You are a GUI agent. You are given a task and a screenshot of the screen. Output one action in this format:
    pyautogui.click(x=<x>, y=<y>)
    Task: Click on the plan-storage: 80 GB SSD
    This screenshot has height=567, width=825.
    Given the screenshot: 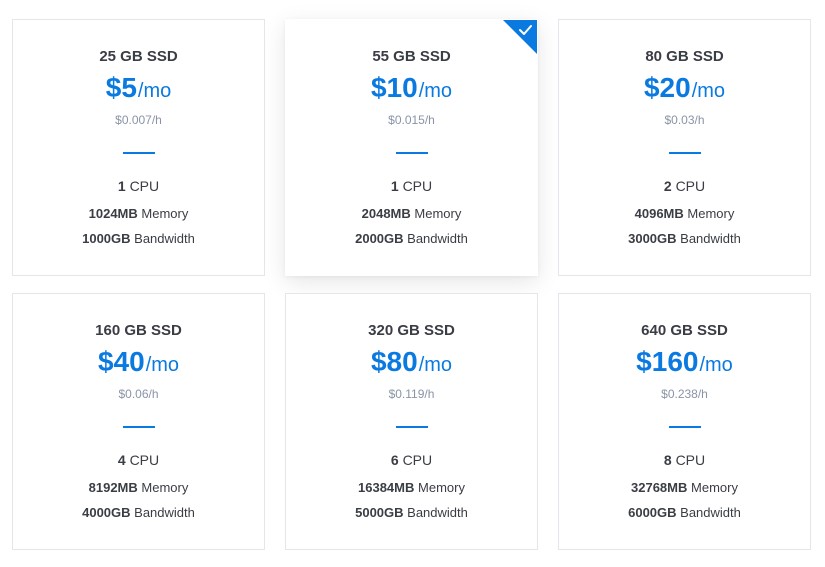 What is the action you would take?
    pyautogui.click(x=684, y=56)
    